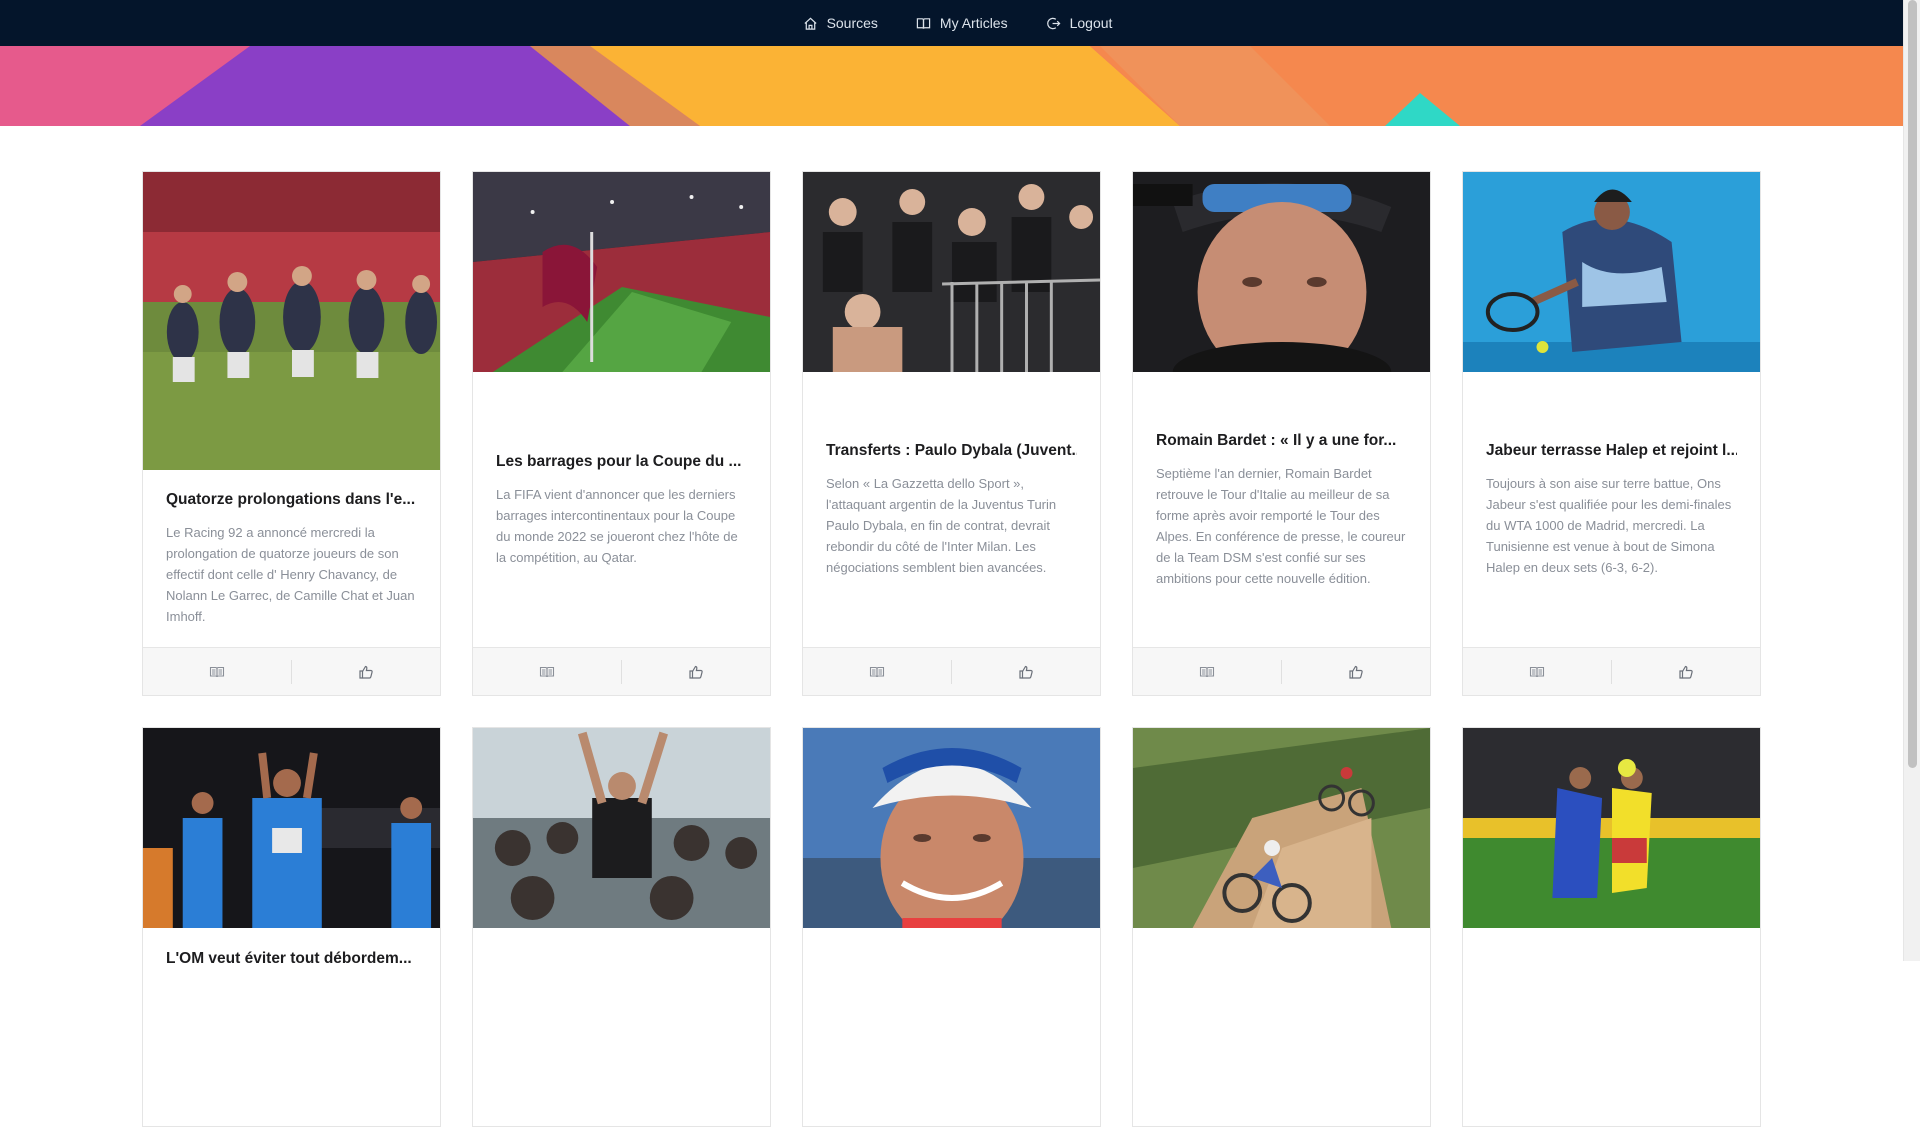 Image resolution: width=1920 pixels, height=1127 pixels. Describe the element at coordinates (291, 828) in the screenshot. I see `om-players-photo` at that location.